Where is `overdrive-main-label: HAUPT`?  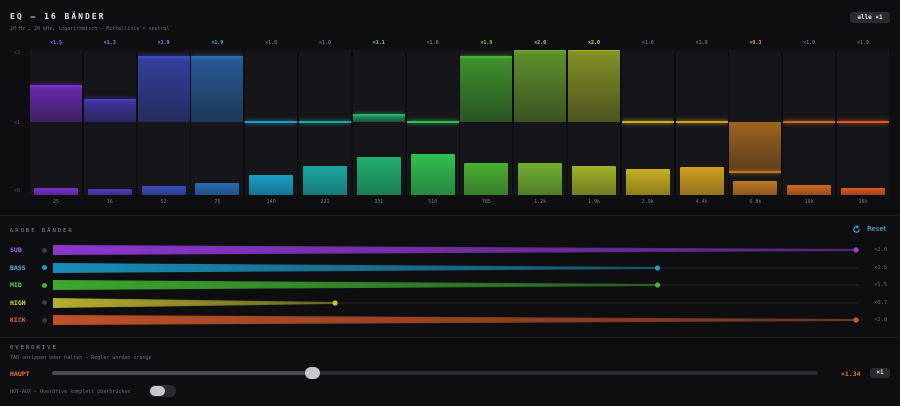
overdrive-main-label: HAUPT is located at coordinates (20, 374).